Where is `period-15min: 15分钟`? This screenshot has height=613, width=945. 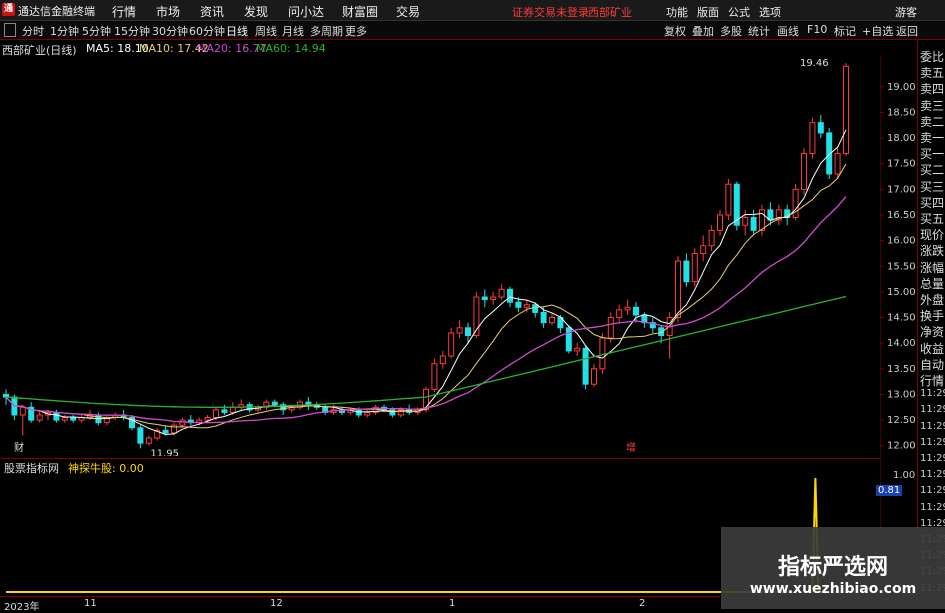
period-15min: 15分钟 is located at coordinates (132, 31).